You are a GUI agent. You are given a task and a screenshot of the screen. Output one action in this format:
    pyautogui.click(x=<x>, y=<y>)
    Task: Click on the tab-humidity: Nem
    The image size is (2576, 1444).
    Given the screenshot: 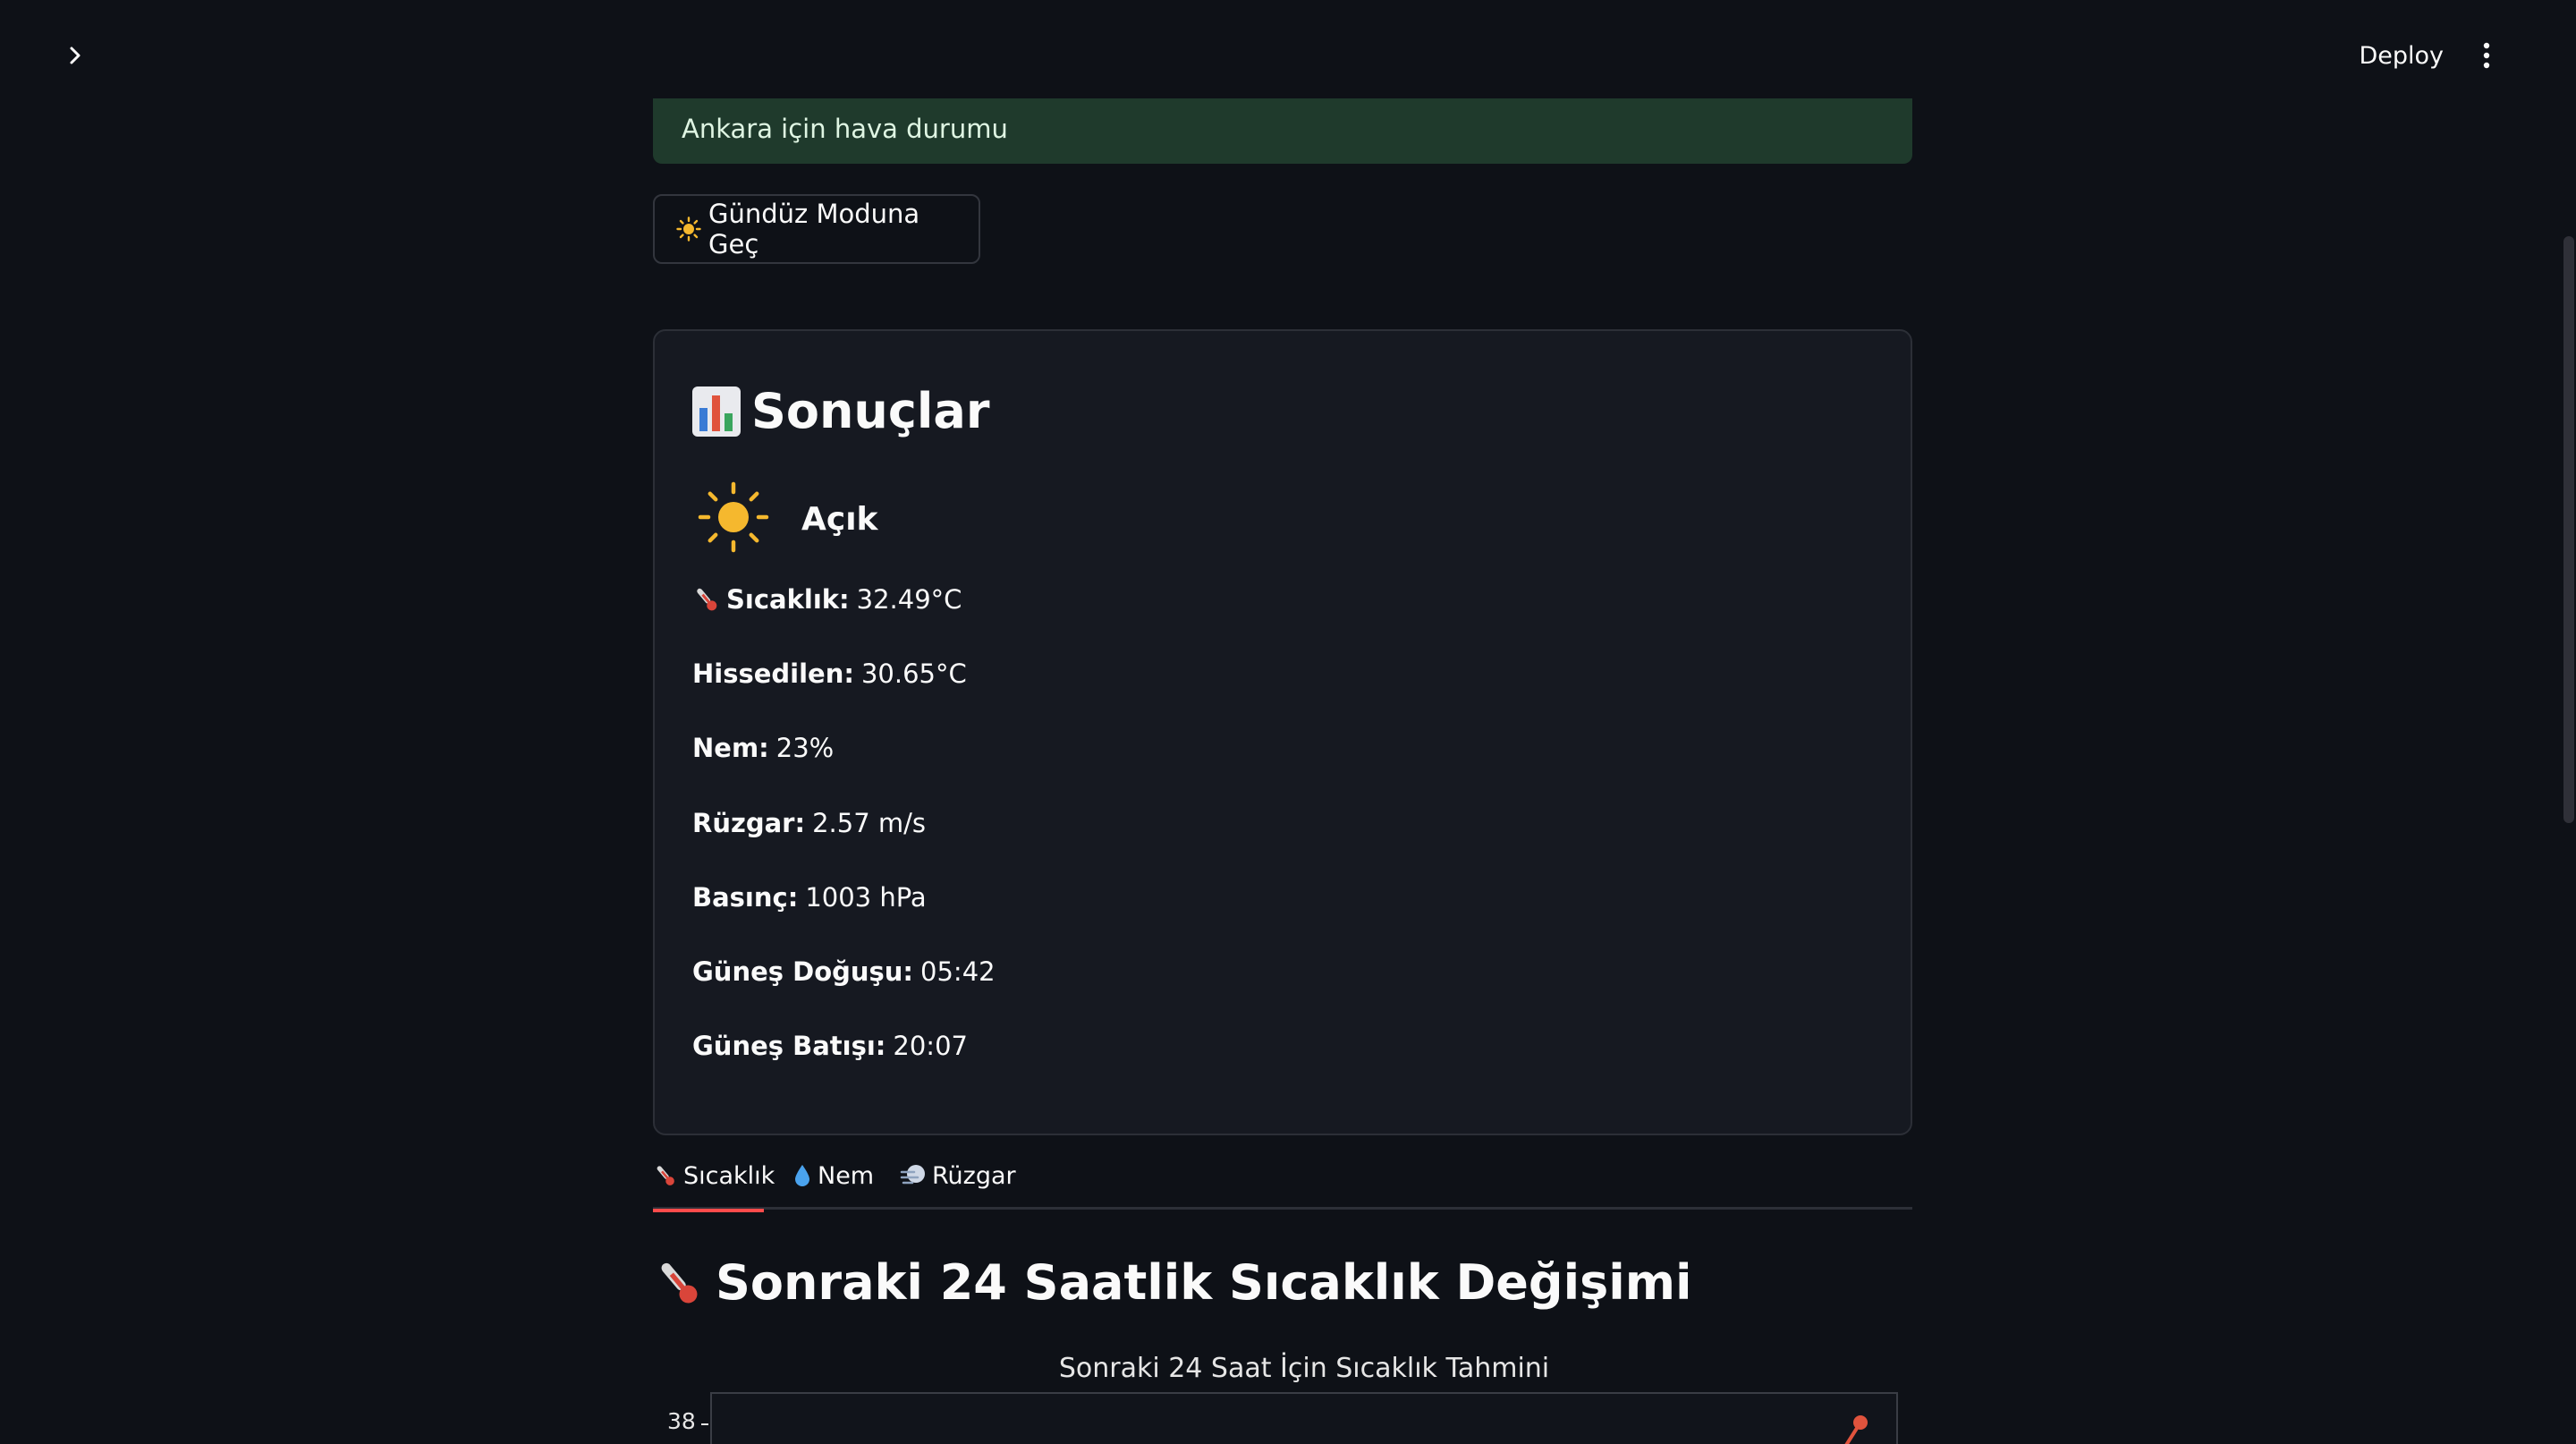 What is the action you would take?
    pyautogui.click(x=833, y=1175)
    